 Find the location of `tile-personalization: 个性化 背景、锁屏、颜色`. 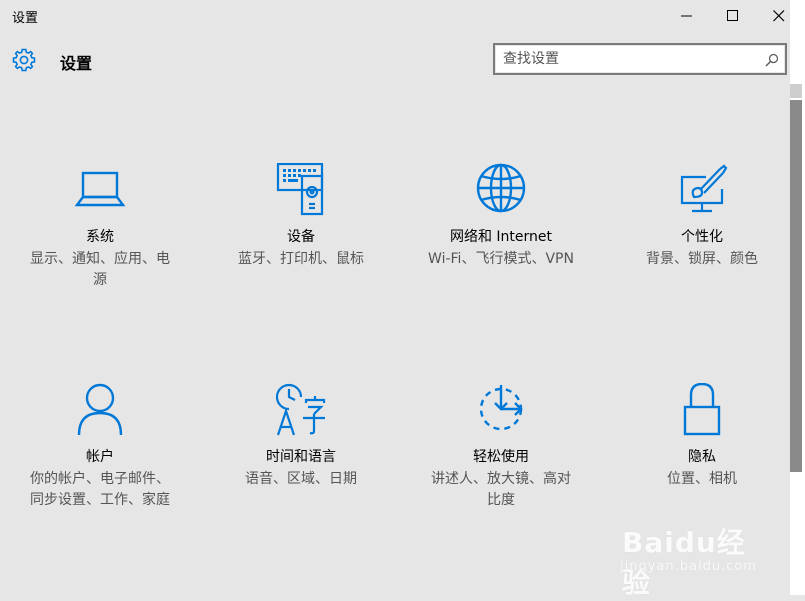

tile-personalization: 个性化 背景、锁屏、颜色 is located at coordinates (702, 243).